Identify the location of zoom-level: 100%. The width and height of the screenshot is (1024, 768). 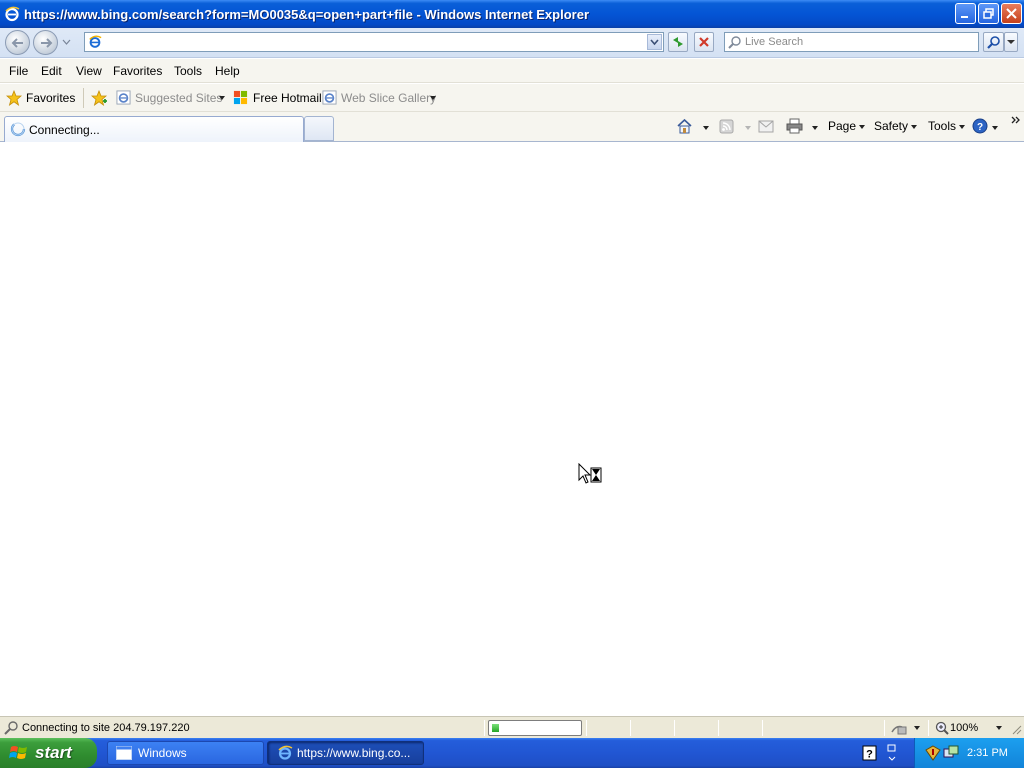
(964, 728).